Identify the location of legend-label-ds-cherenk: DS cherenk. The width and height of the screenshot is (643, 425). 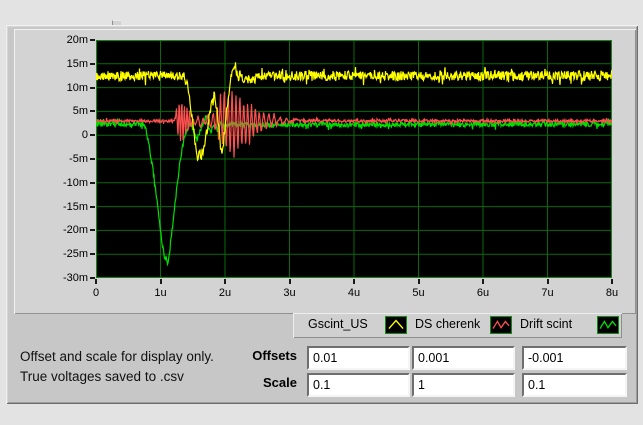
(448, 324).